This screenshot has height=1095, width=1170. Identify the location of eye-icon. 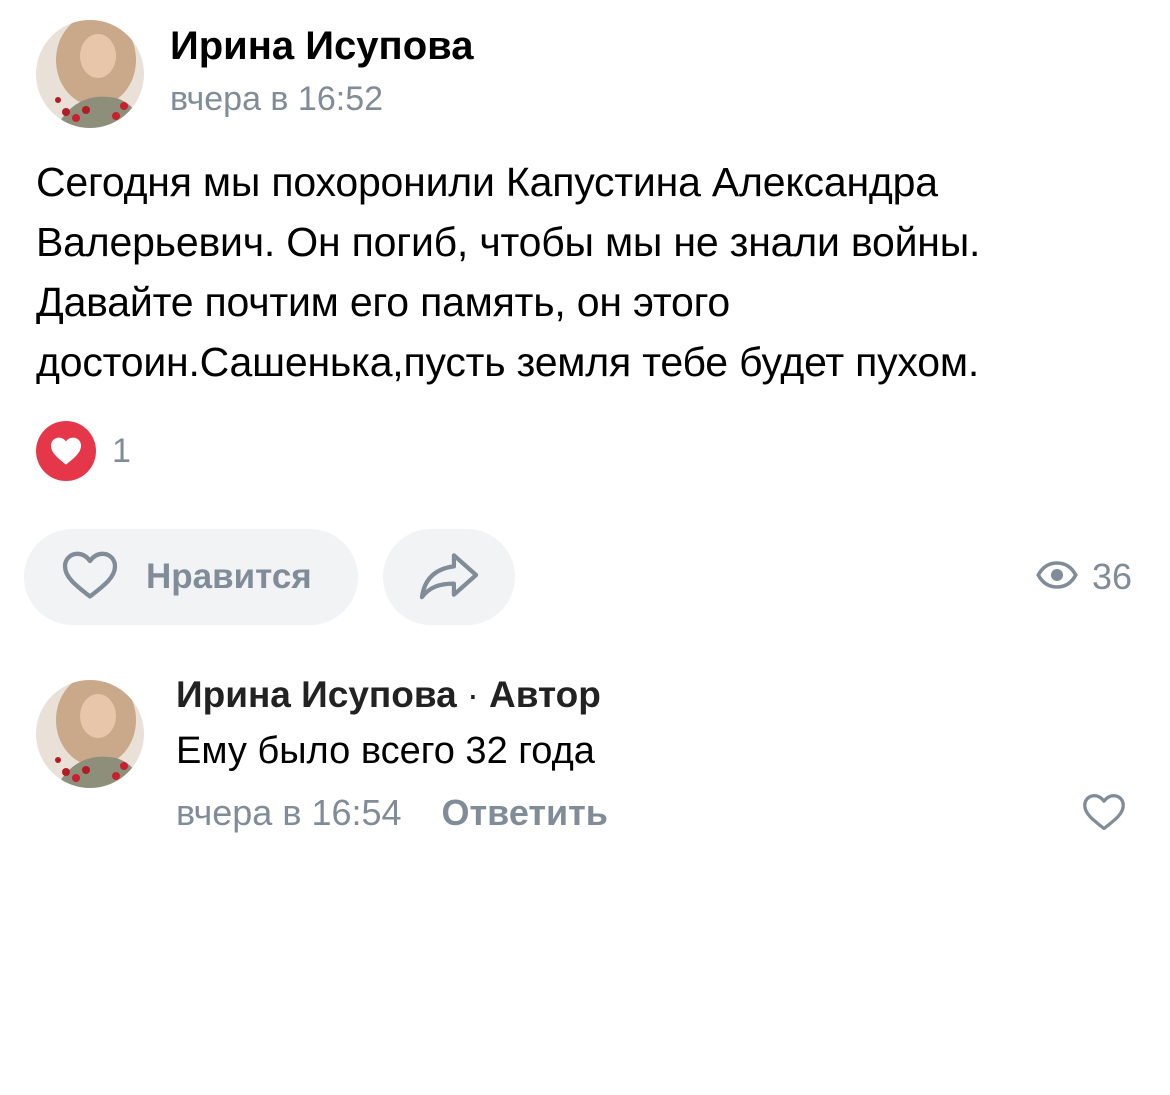
(1057, 577).